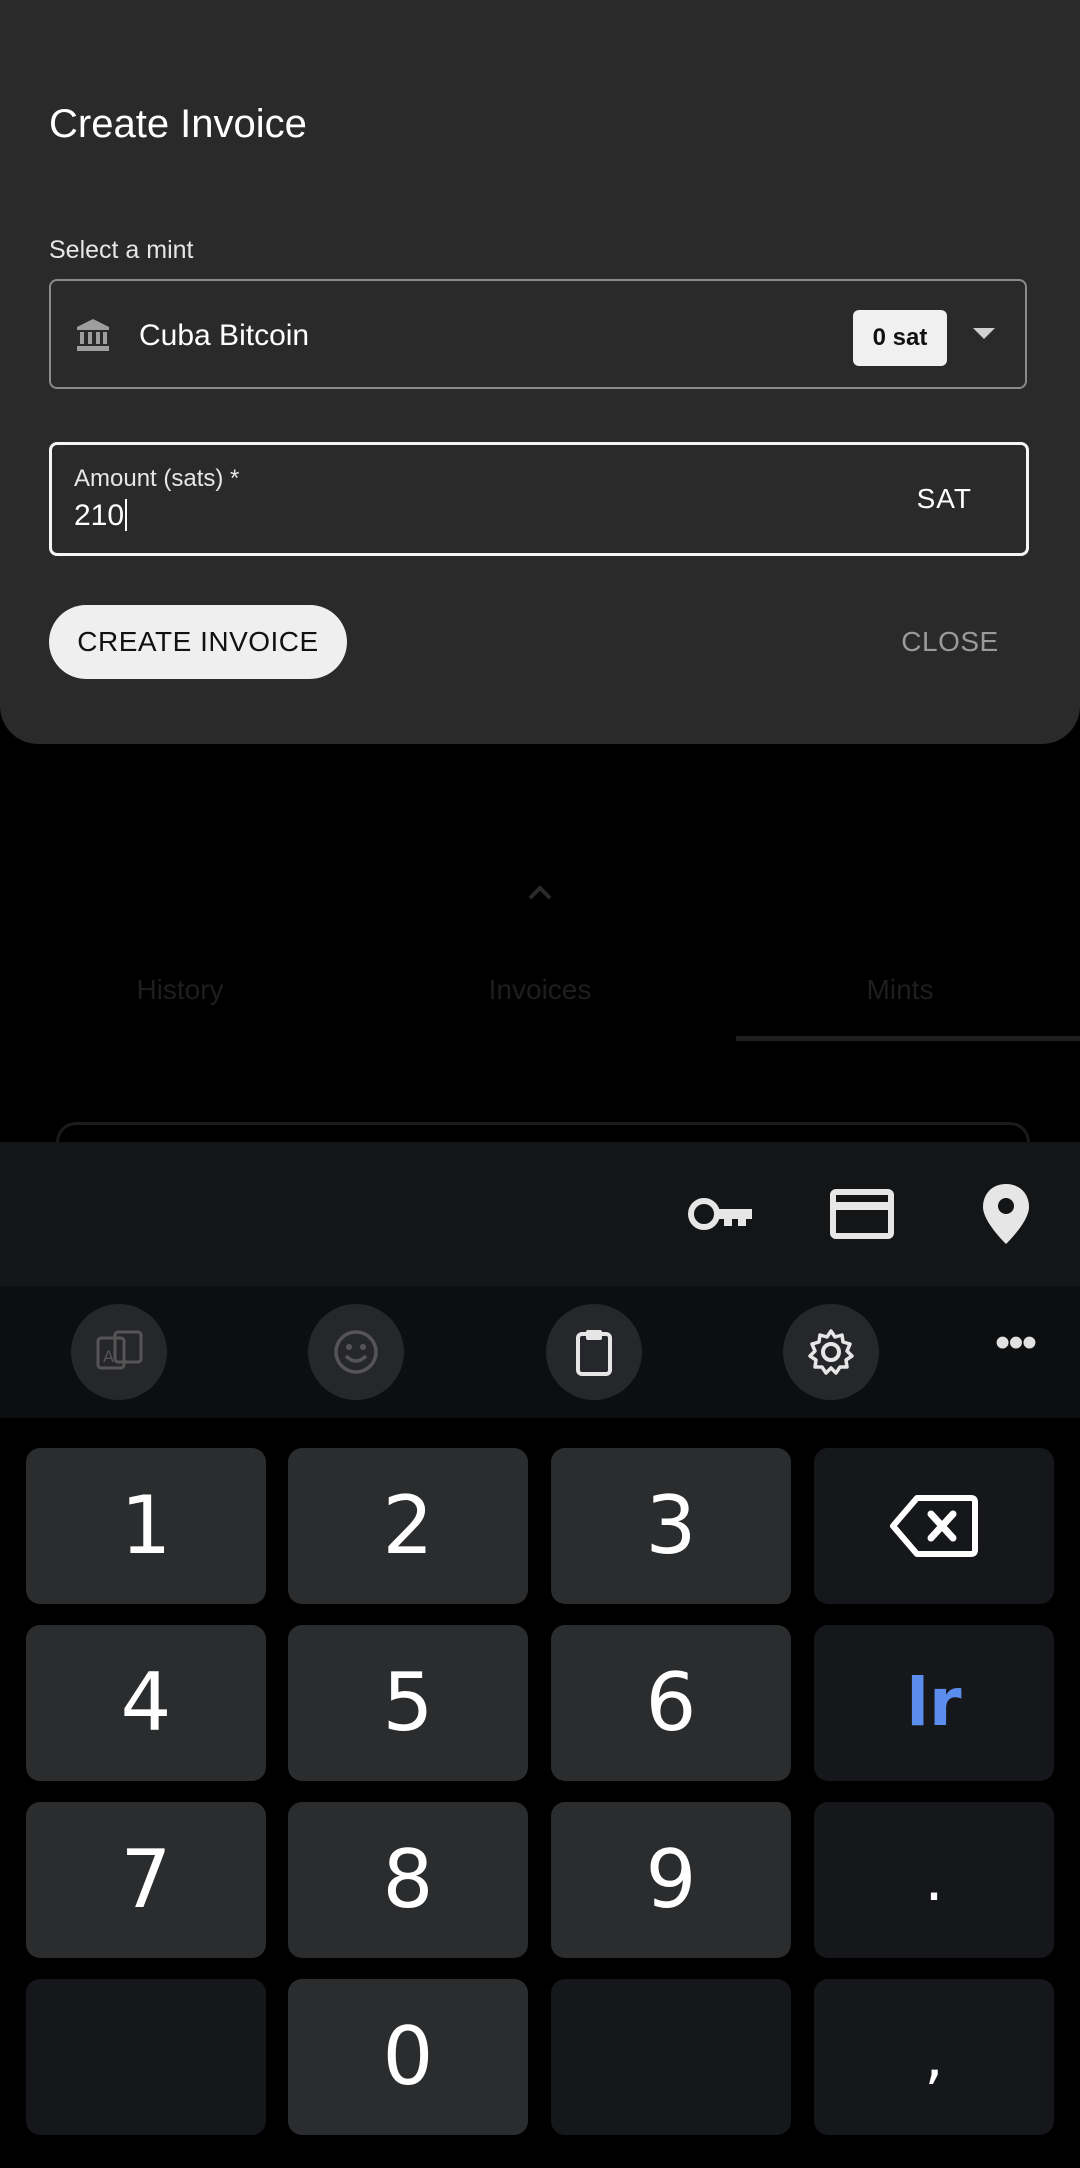  What do you see at coordinates (146, 2057) in the screenshot?
I see `blank-key-left` at bounding box center [146, 2057].